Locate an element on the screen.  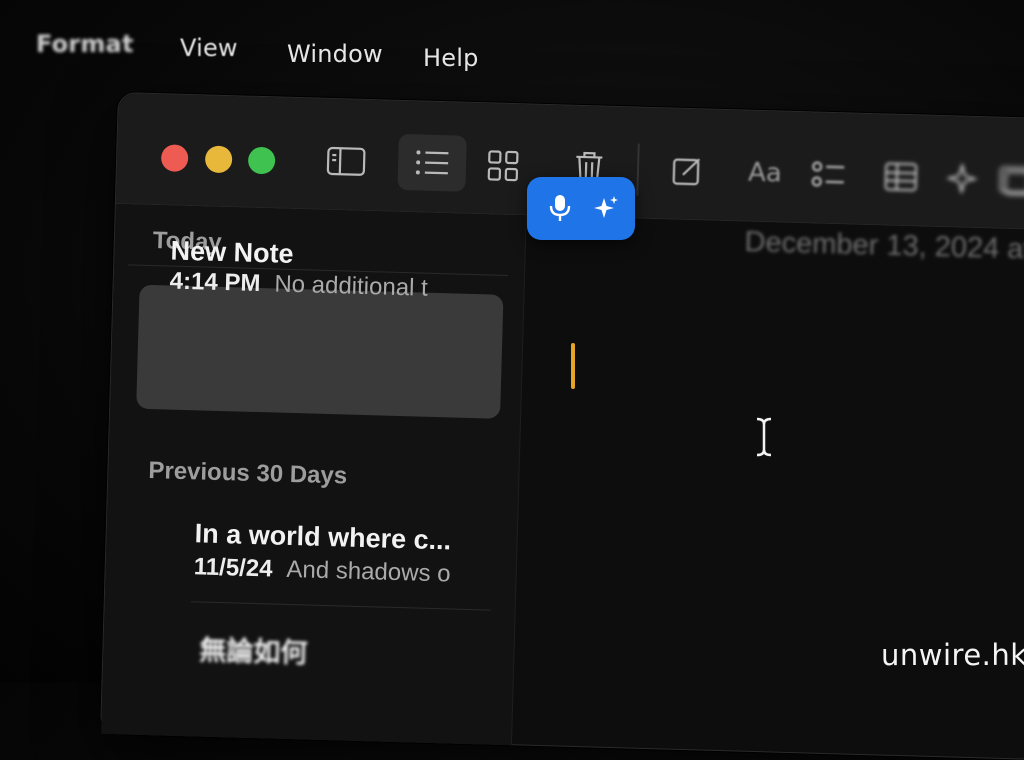
note-item-selected is located at coordinates (319, 352).